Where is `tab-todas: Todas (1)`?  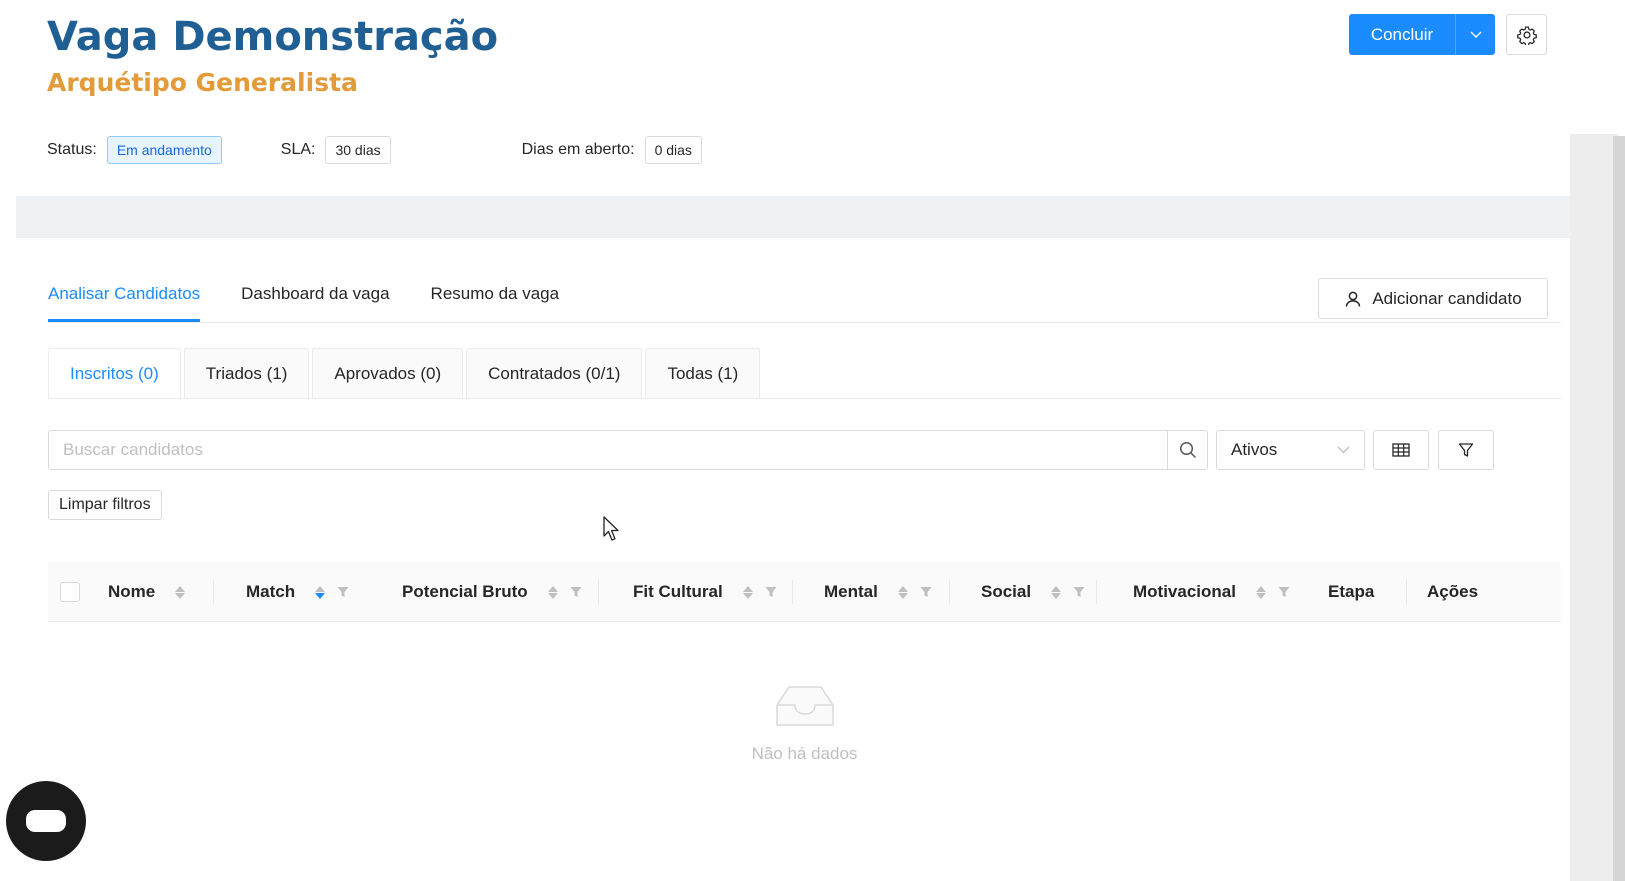 tab-todas: Todas (1) is located at coordinates (703, 373).